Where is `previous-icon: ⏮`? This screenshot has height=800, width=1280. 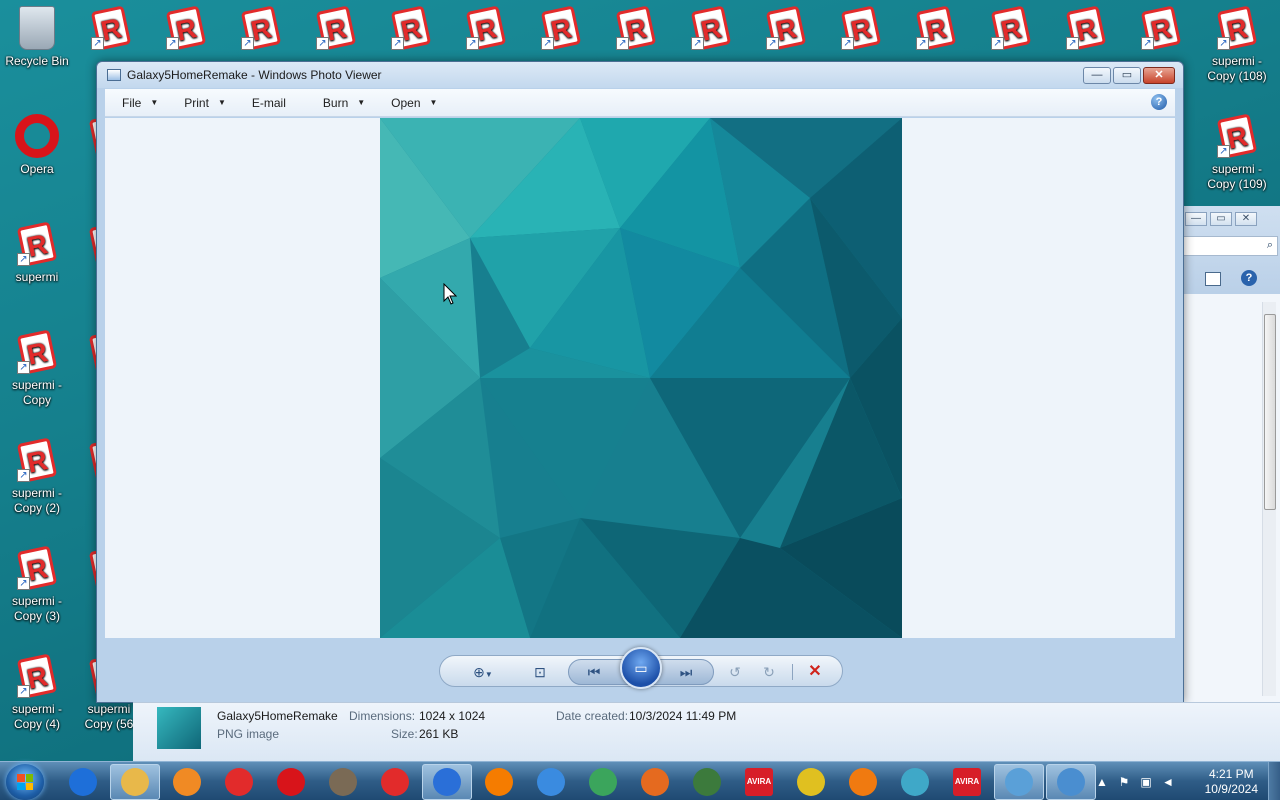
previous-icon: ⏮ is located at coordinates (594, 672).